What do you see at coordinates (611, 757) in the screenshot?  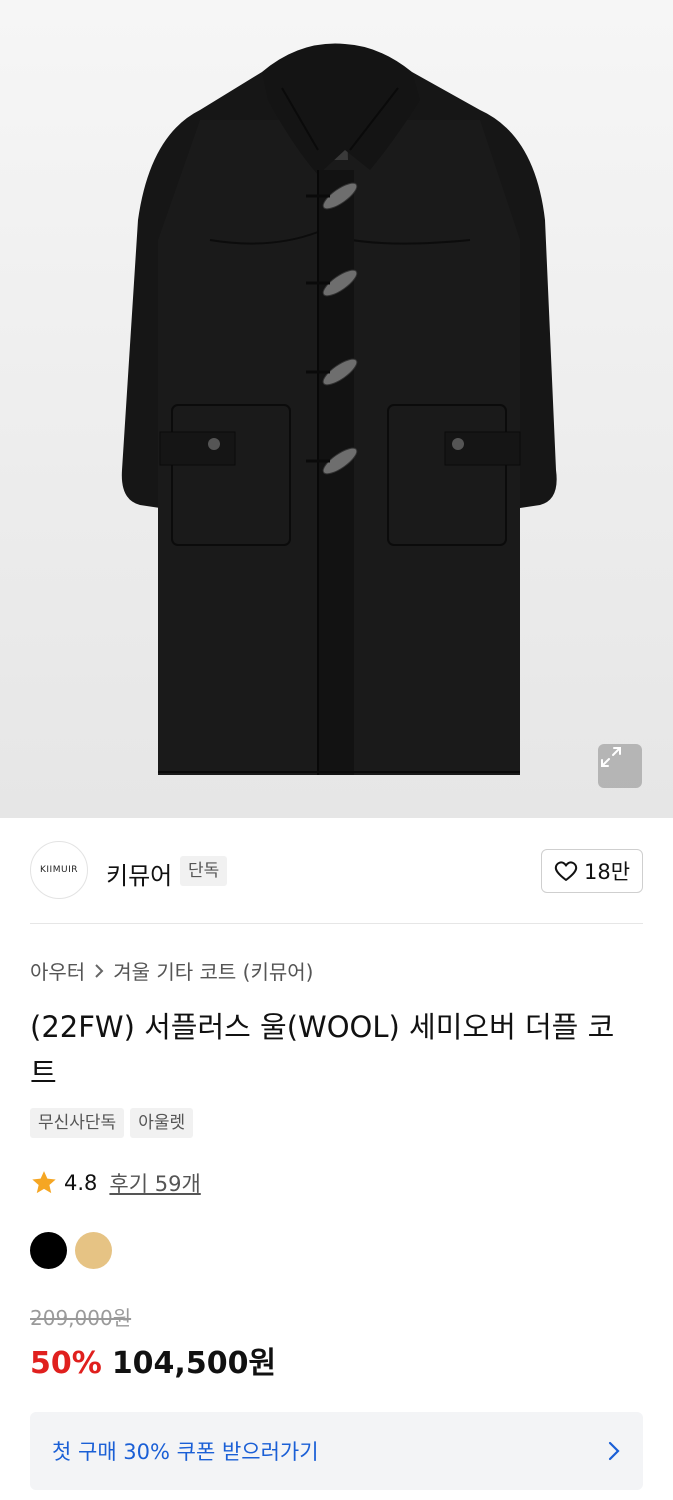 I see `expand-arrows-icon` at bounding box center [611, 757].